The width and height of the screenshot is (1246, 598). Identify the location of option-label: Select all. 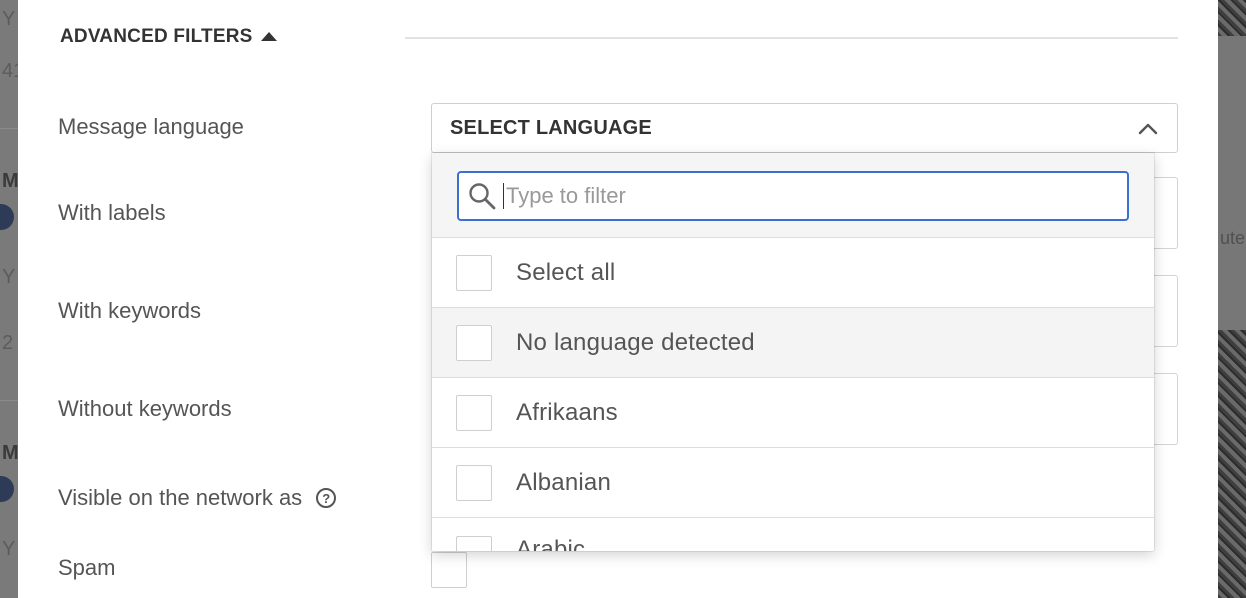
(566, 272).